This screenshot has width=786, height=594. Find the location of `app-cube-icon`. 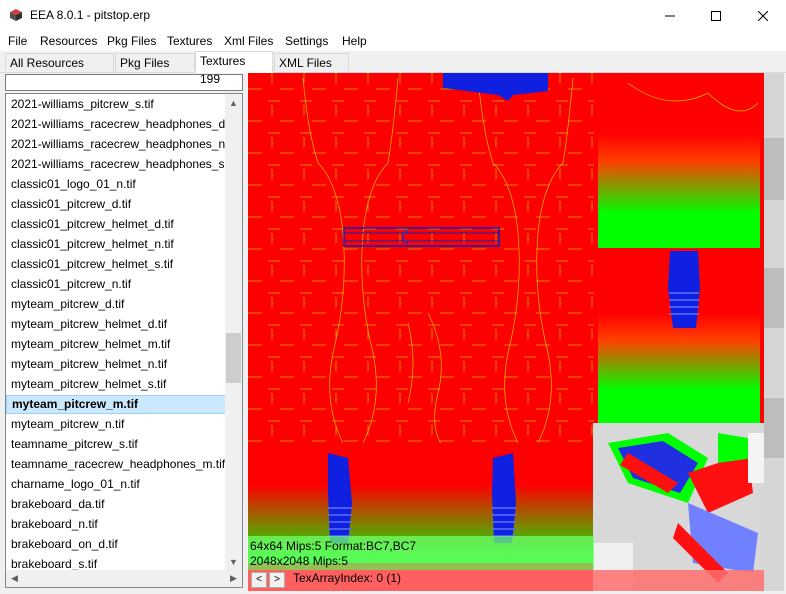

app-cube-icon is located at coordinates (16, 15).